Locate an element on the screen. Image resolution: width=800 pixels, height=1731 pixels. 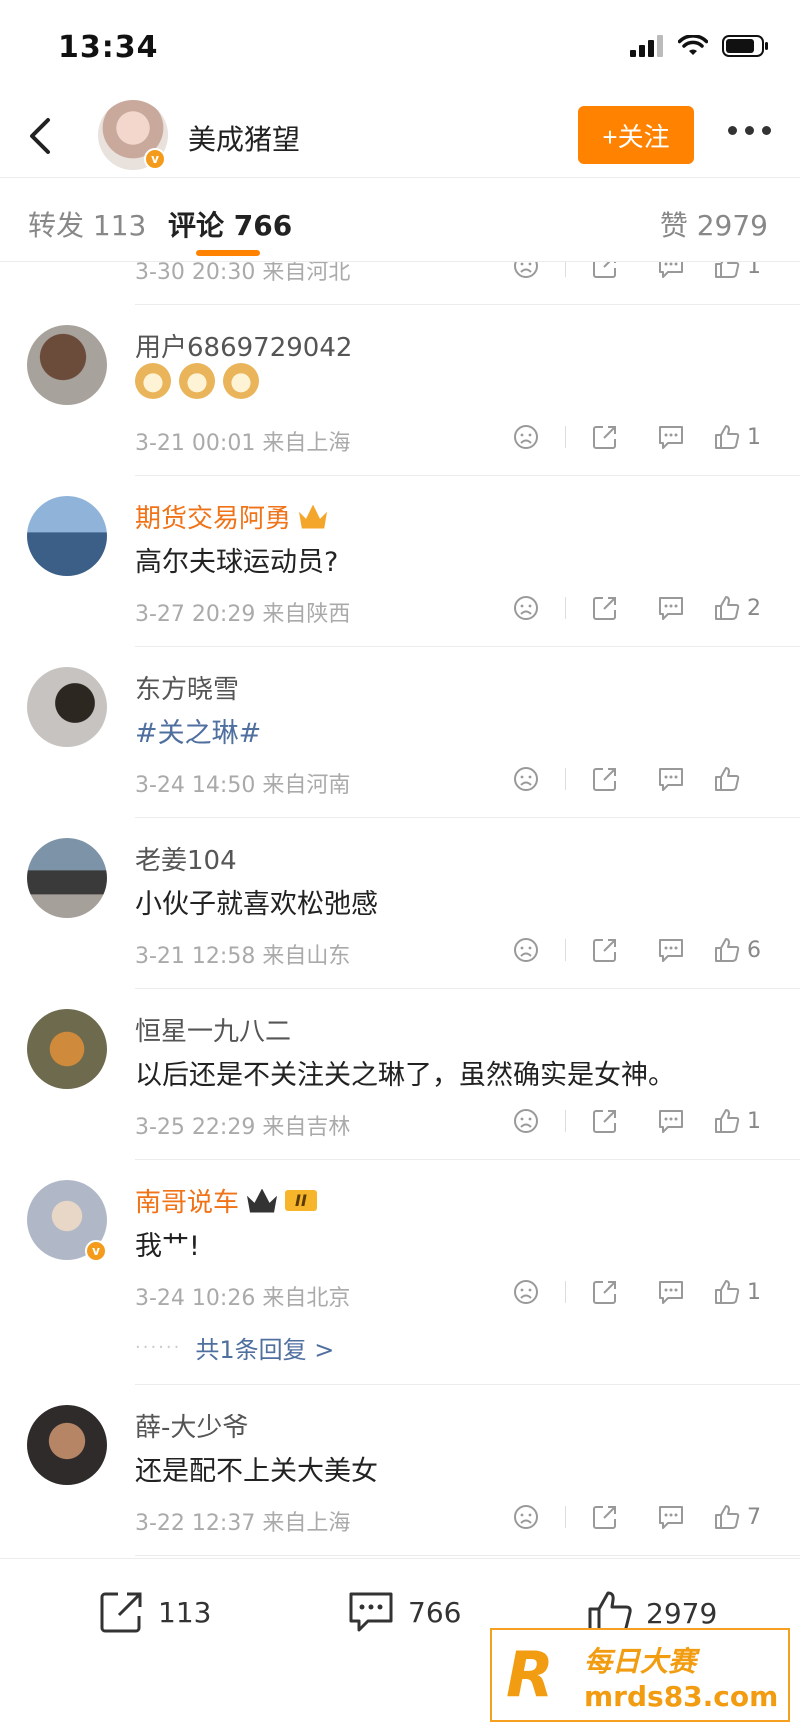
commenter-name: 薛-大少爷 is located at coordinates (191, 1425).